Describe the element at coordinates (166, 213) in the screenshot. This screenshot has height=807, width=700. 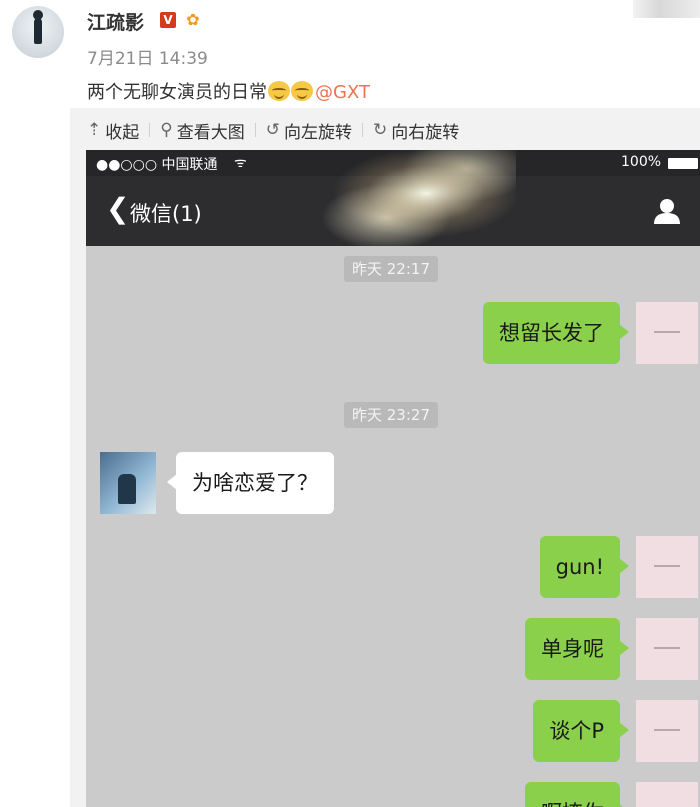
I see `back-label: 微信(1)` at that location.